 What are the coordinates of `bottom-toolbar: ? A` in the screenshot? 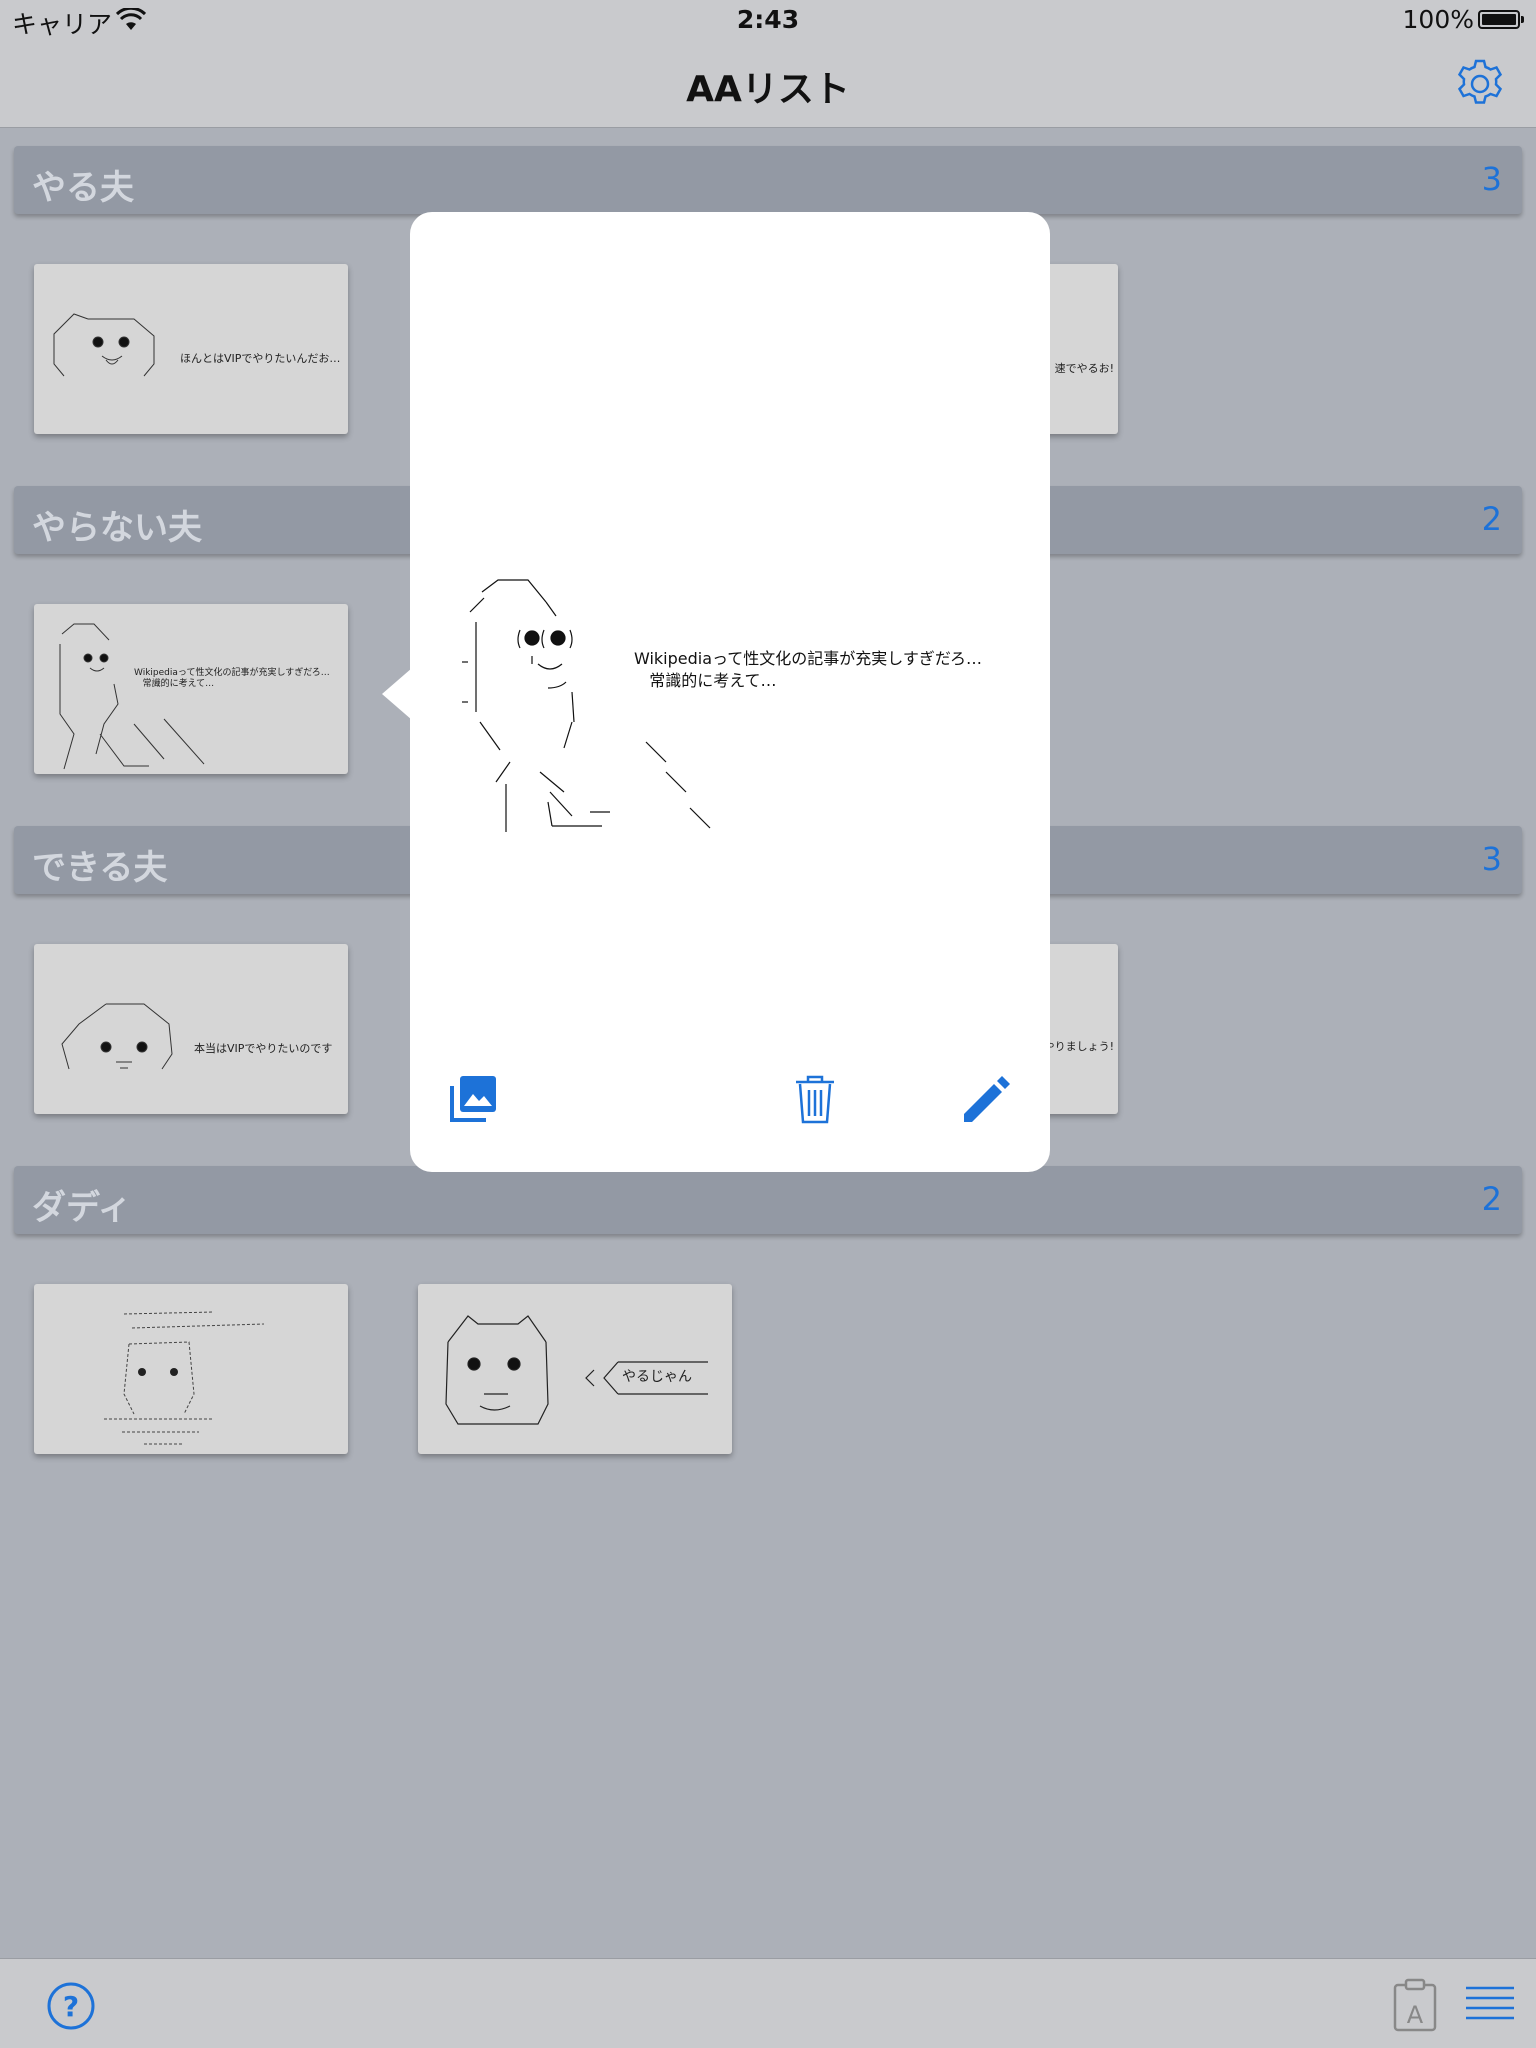 It's located at (768, 2003).